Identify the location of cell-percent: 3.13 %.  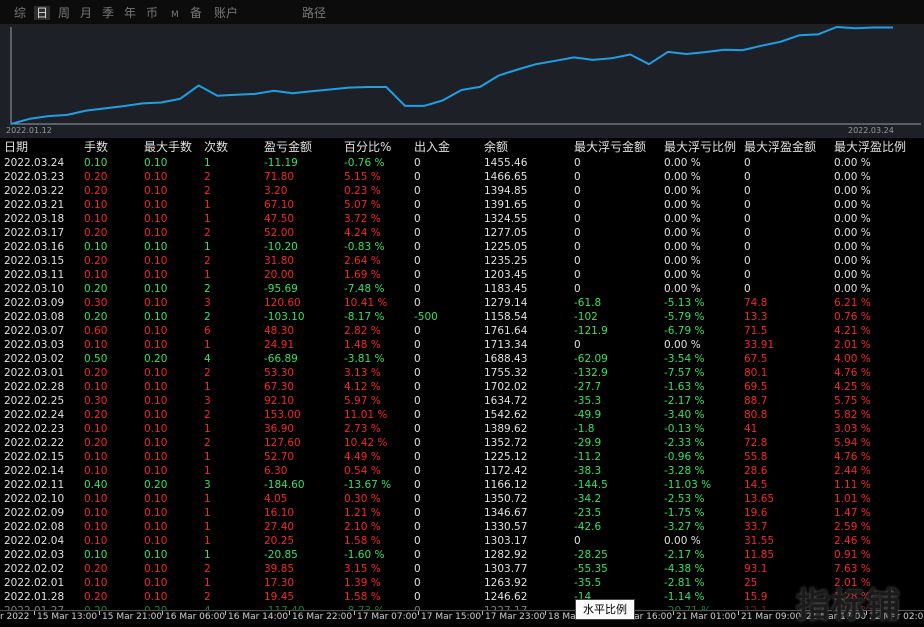
(362, 373).